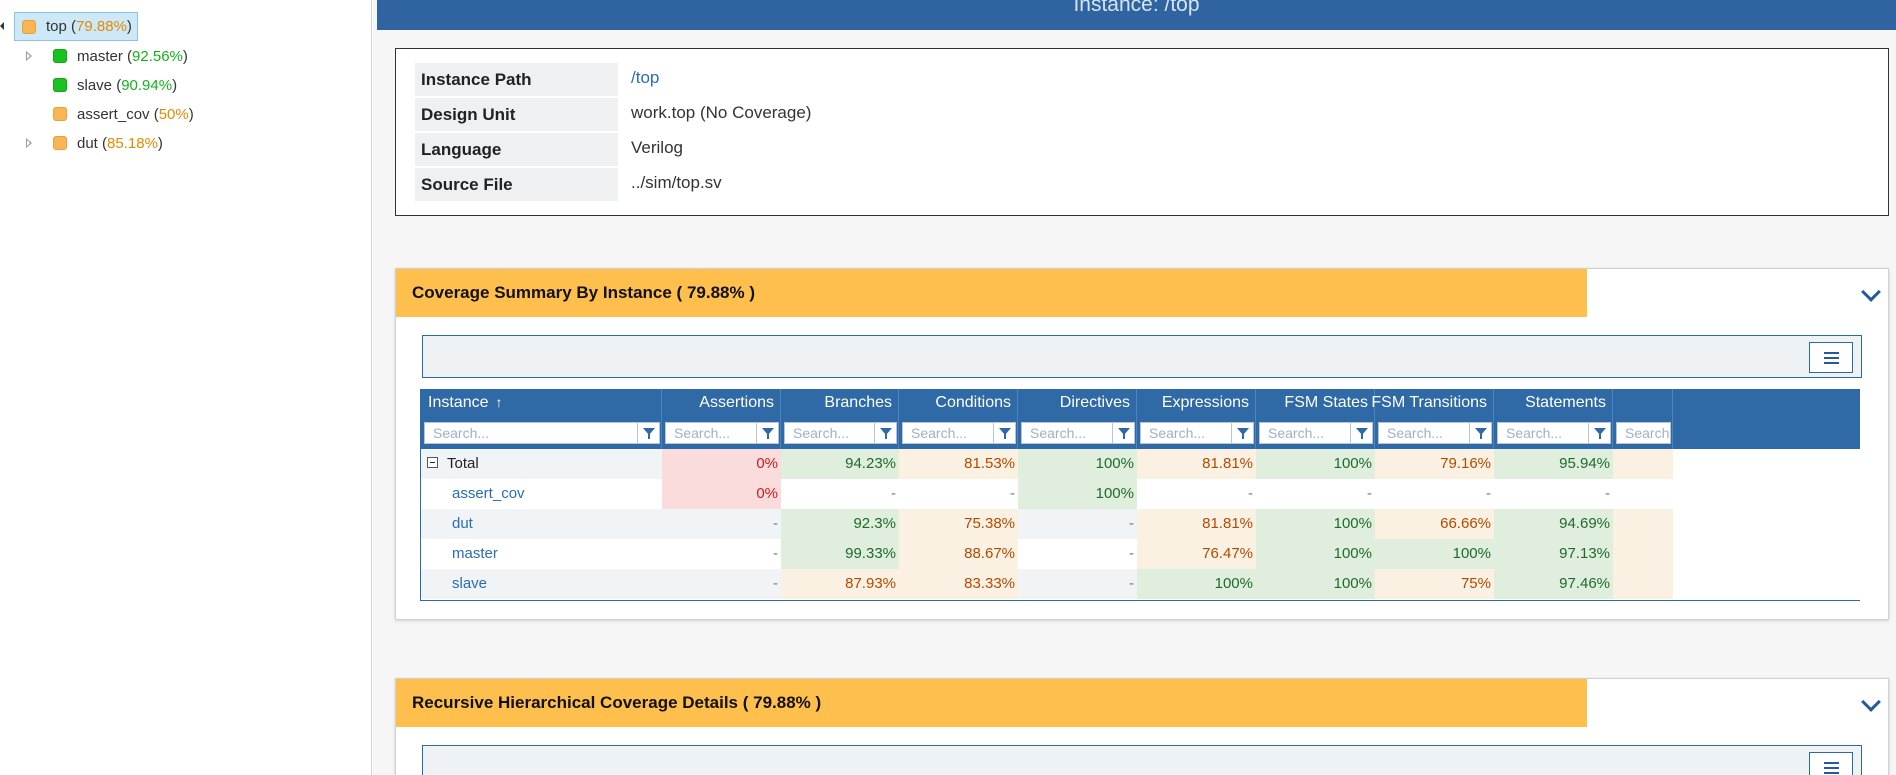  Describe the element at coordinates (462, 523) in the screenshot. I see `instance-name: dut` at that location.